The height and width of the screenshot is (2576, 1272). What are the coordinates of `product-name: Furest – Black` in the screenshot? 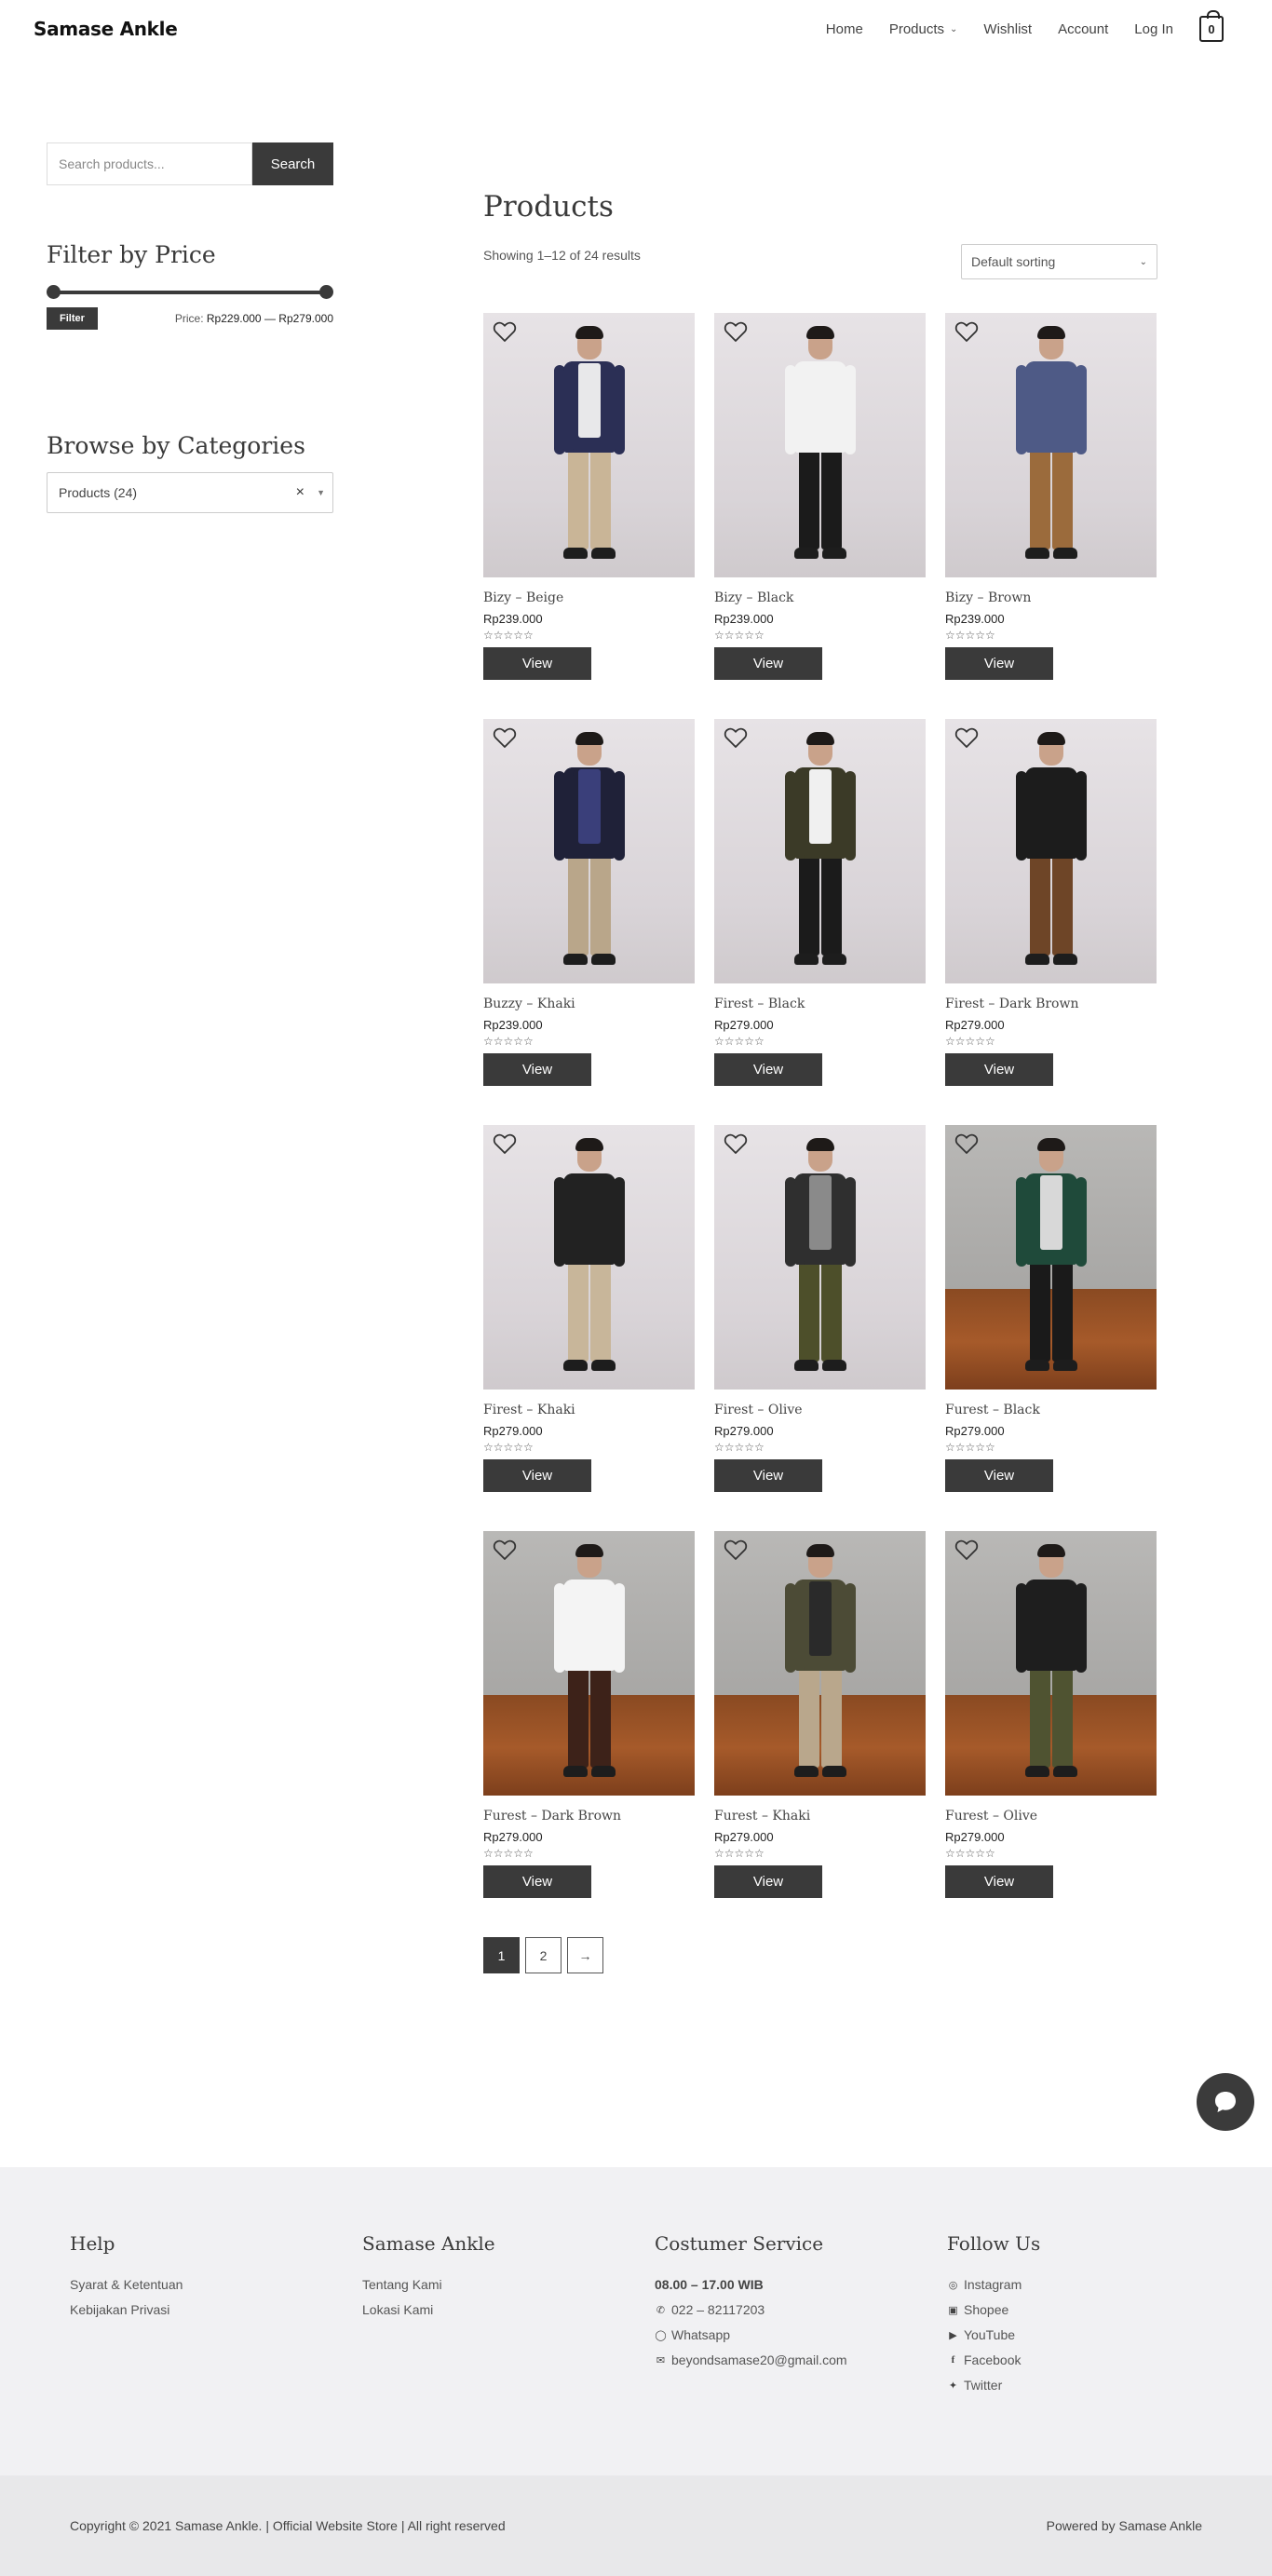 It's located at (1051, 1410).